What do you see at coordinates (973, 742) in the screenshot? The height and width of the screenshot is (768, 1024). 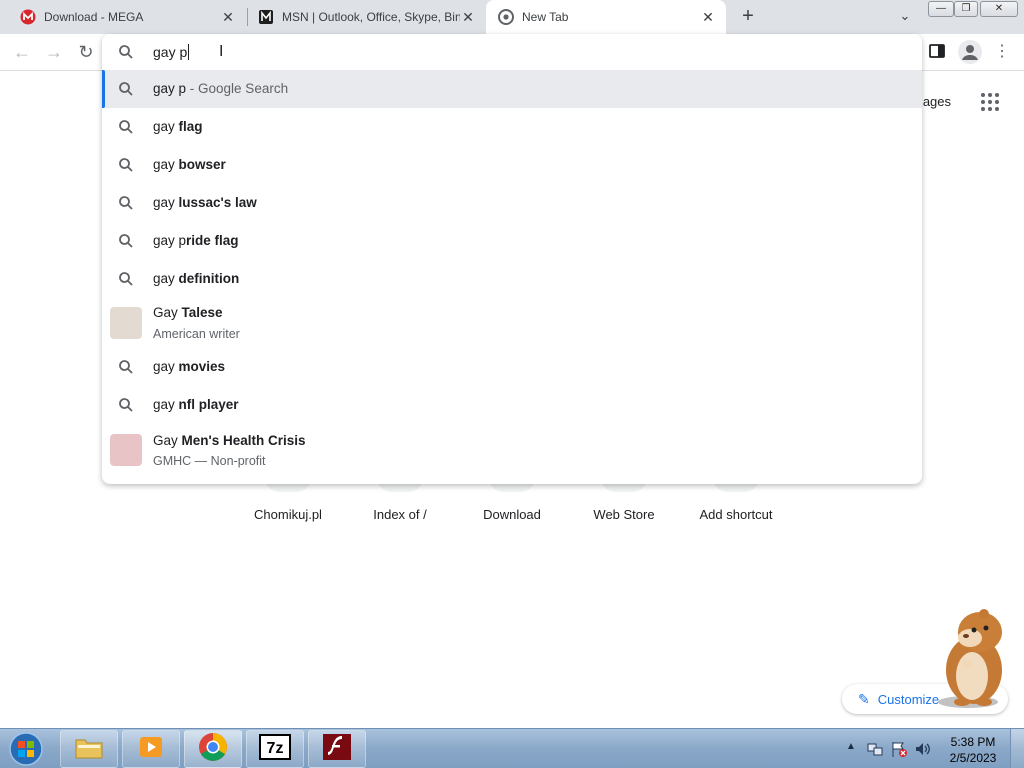 I see `clock-time: 5:38 PM` at bounding box center [973, 742].